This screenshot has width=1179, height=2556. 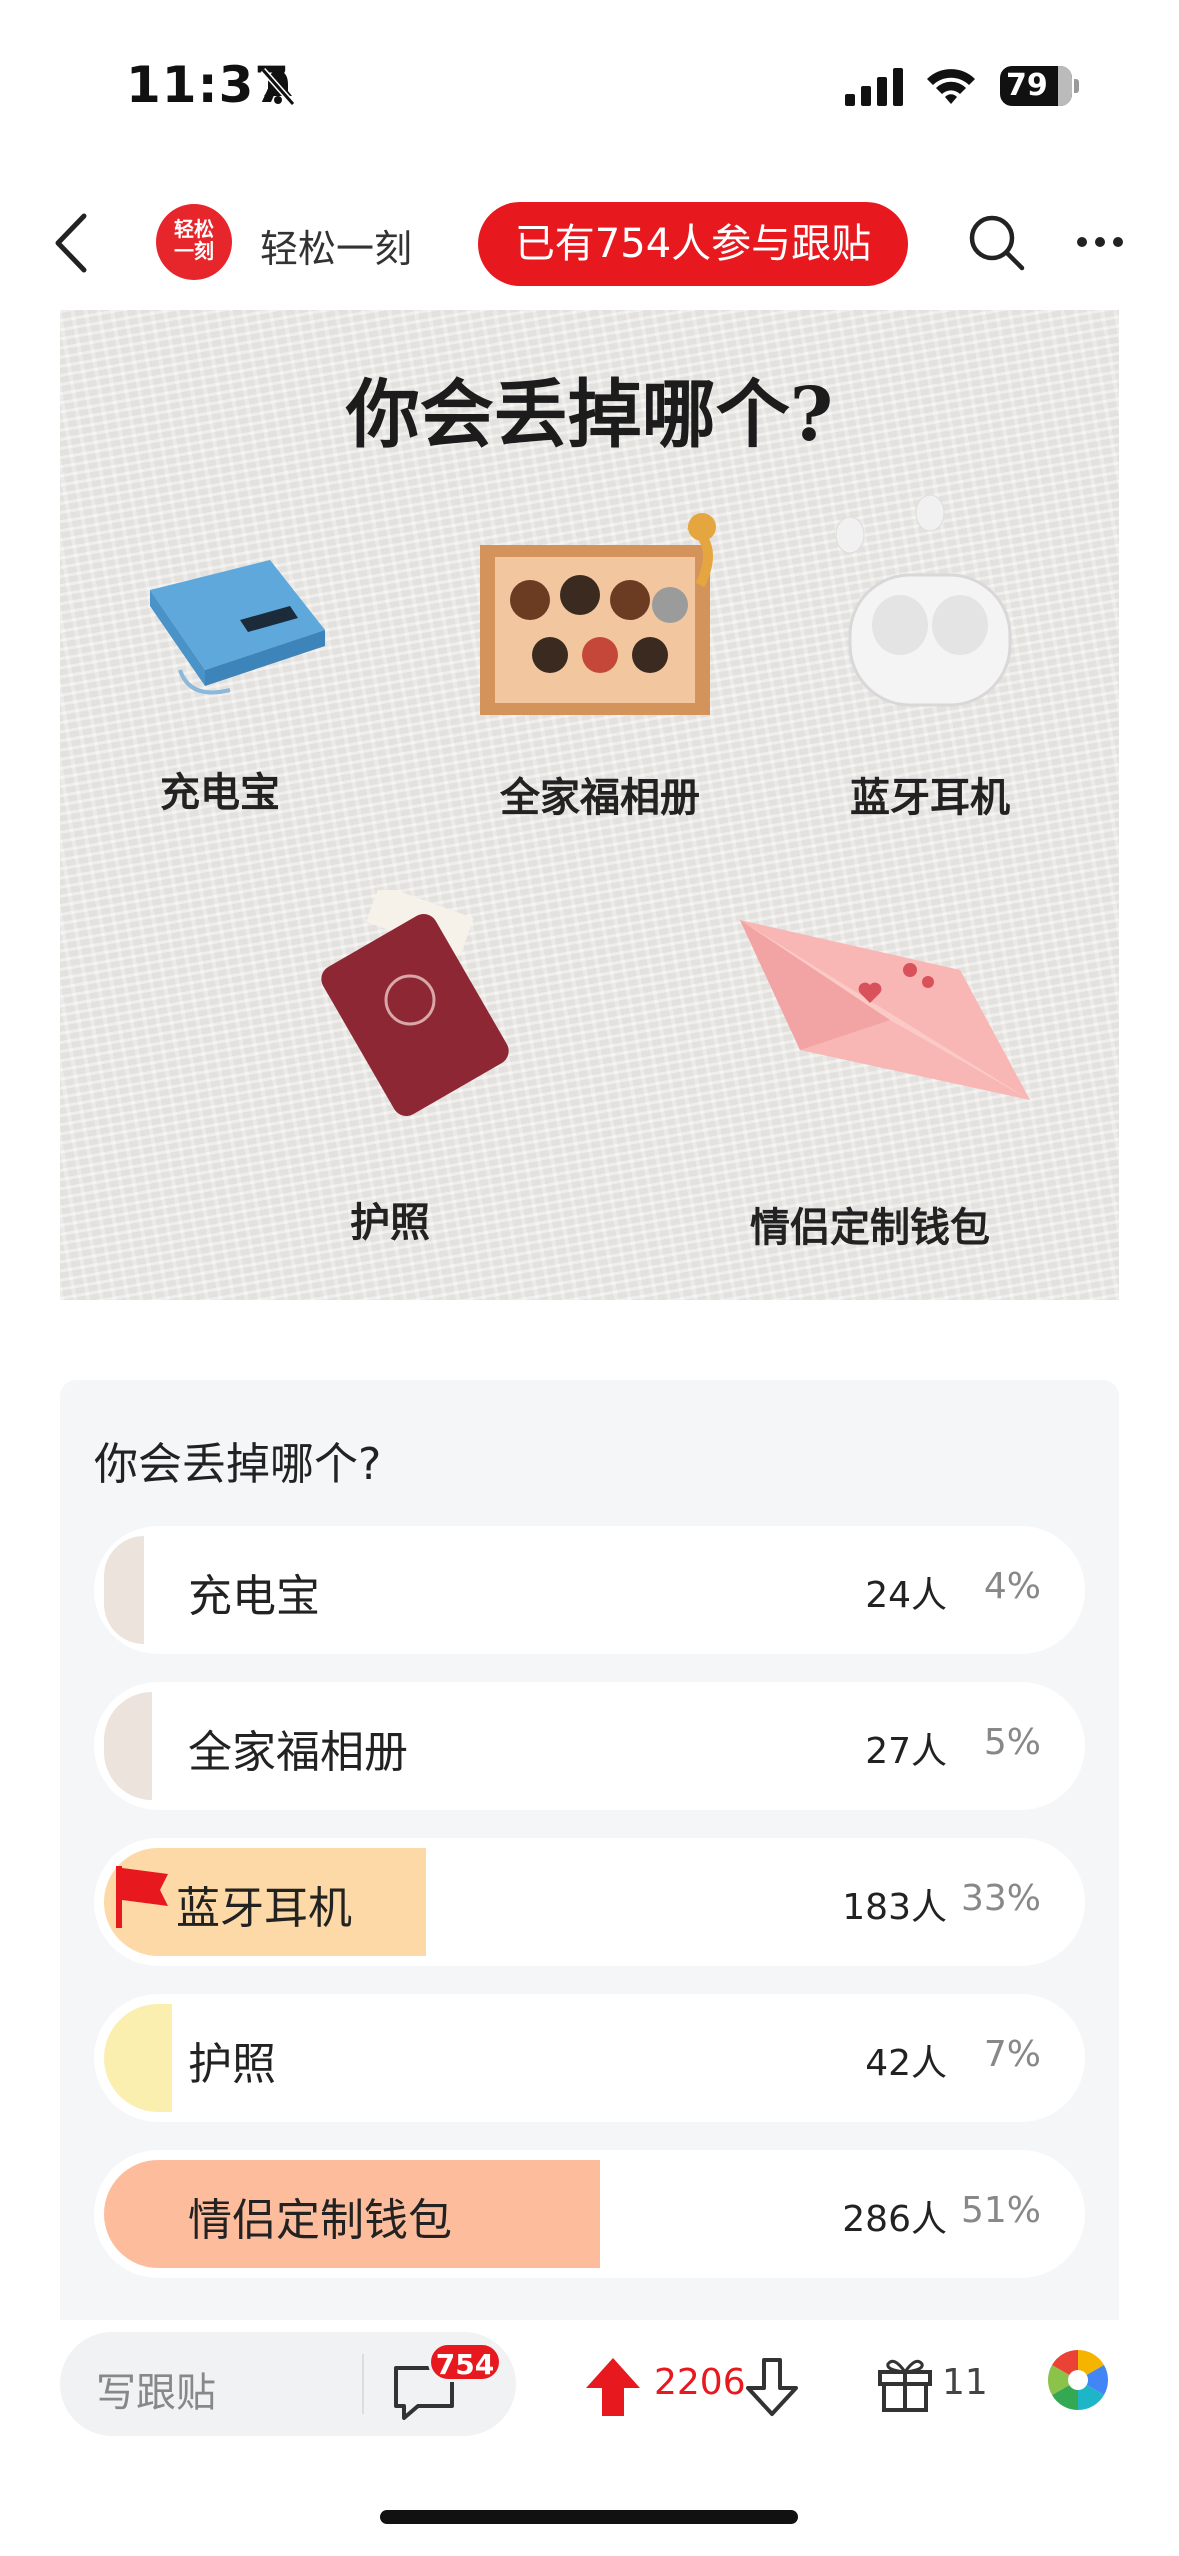 What do you see at coordinates (264, 1908) in the screenshot?
I see `poll-option-label: 蓝牙耳机` at bounding box center [264, 1908].